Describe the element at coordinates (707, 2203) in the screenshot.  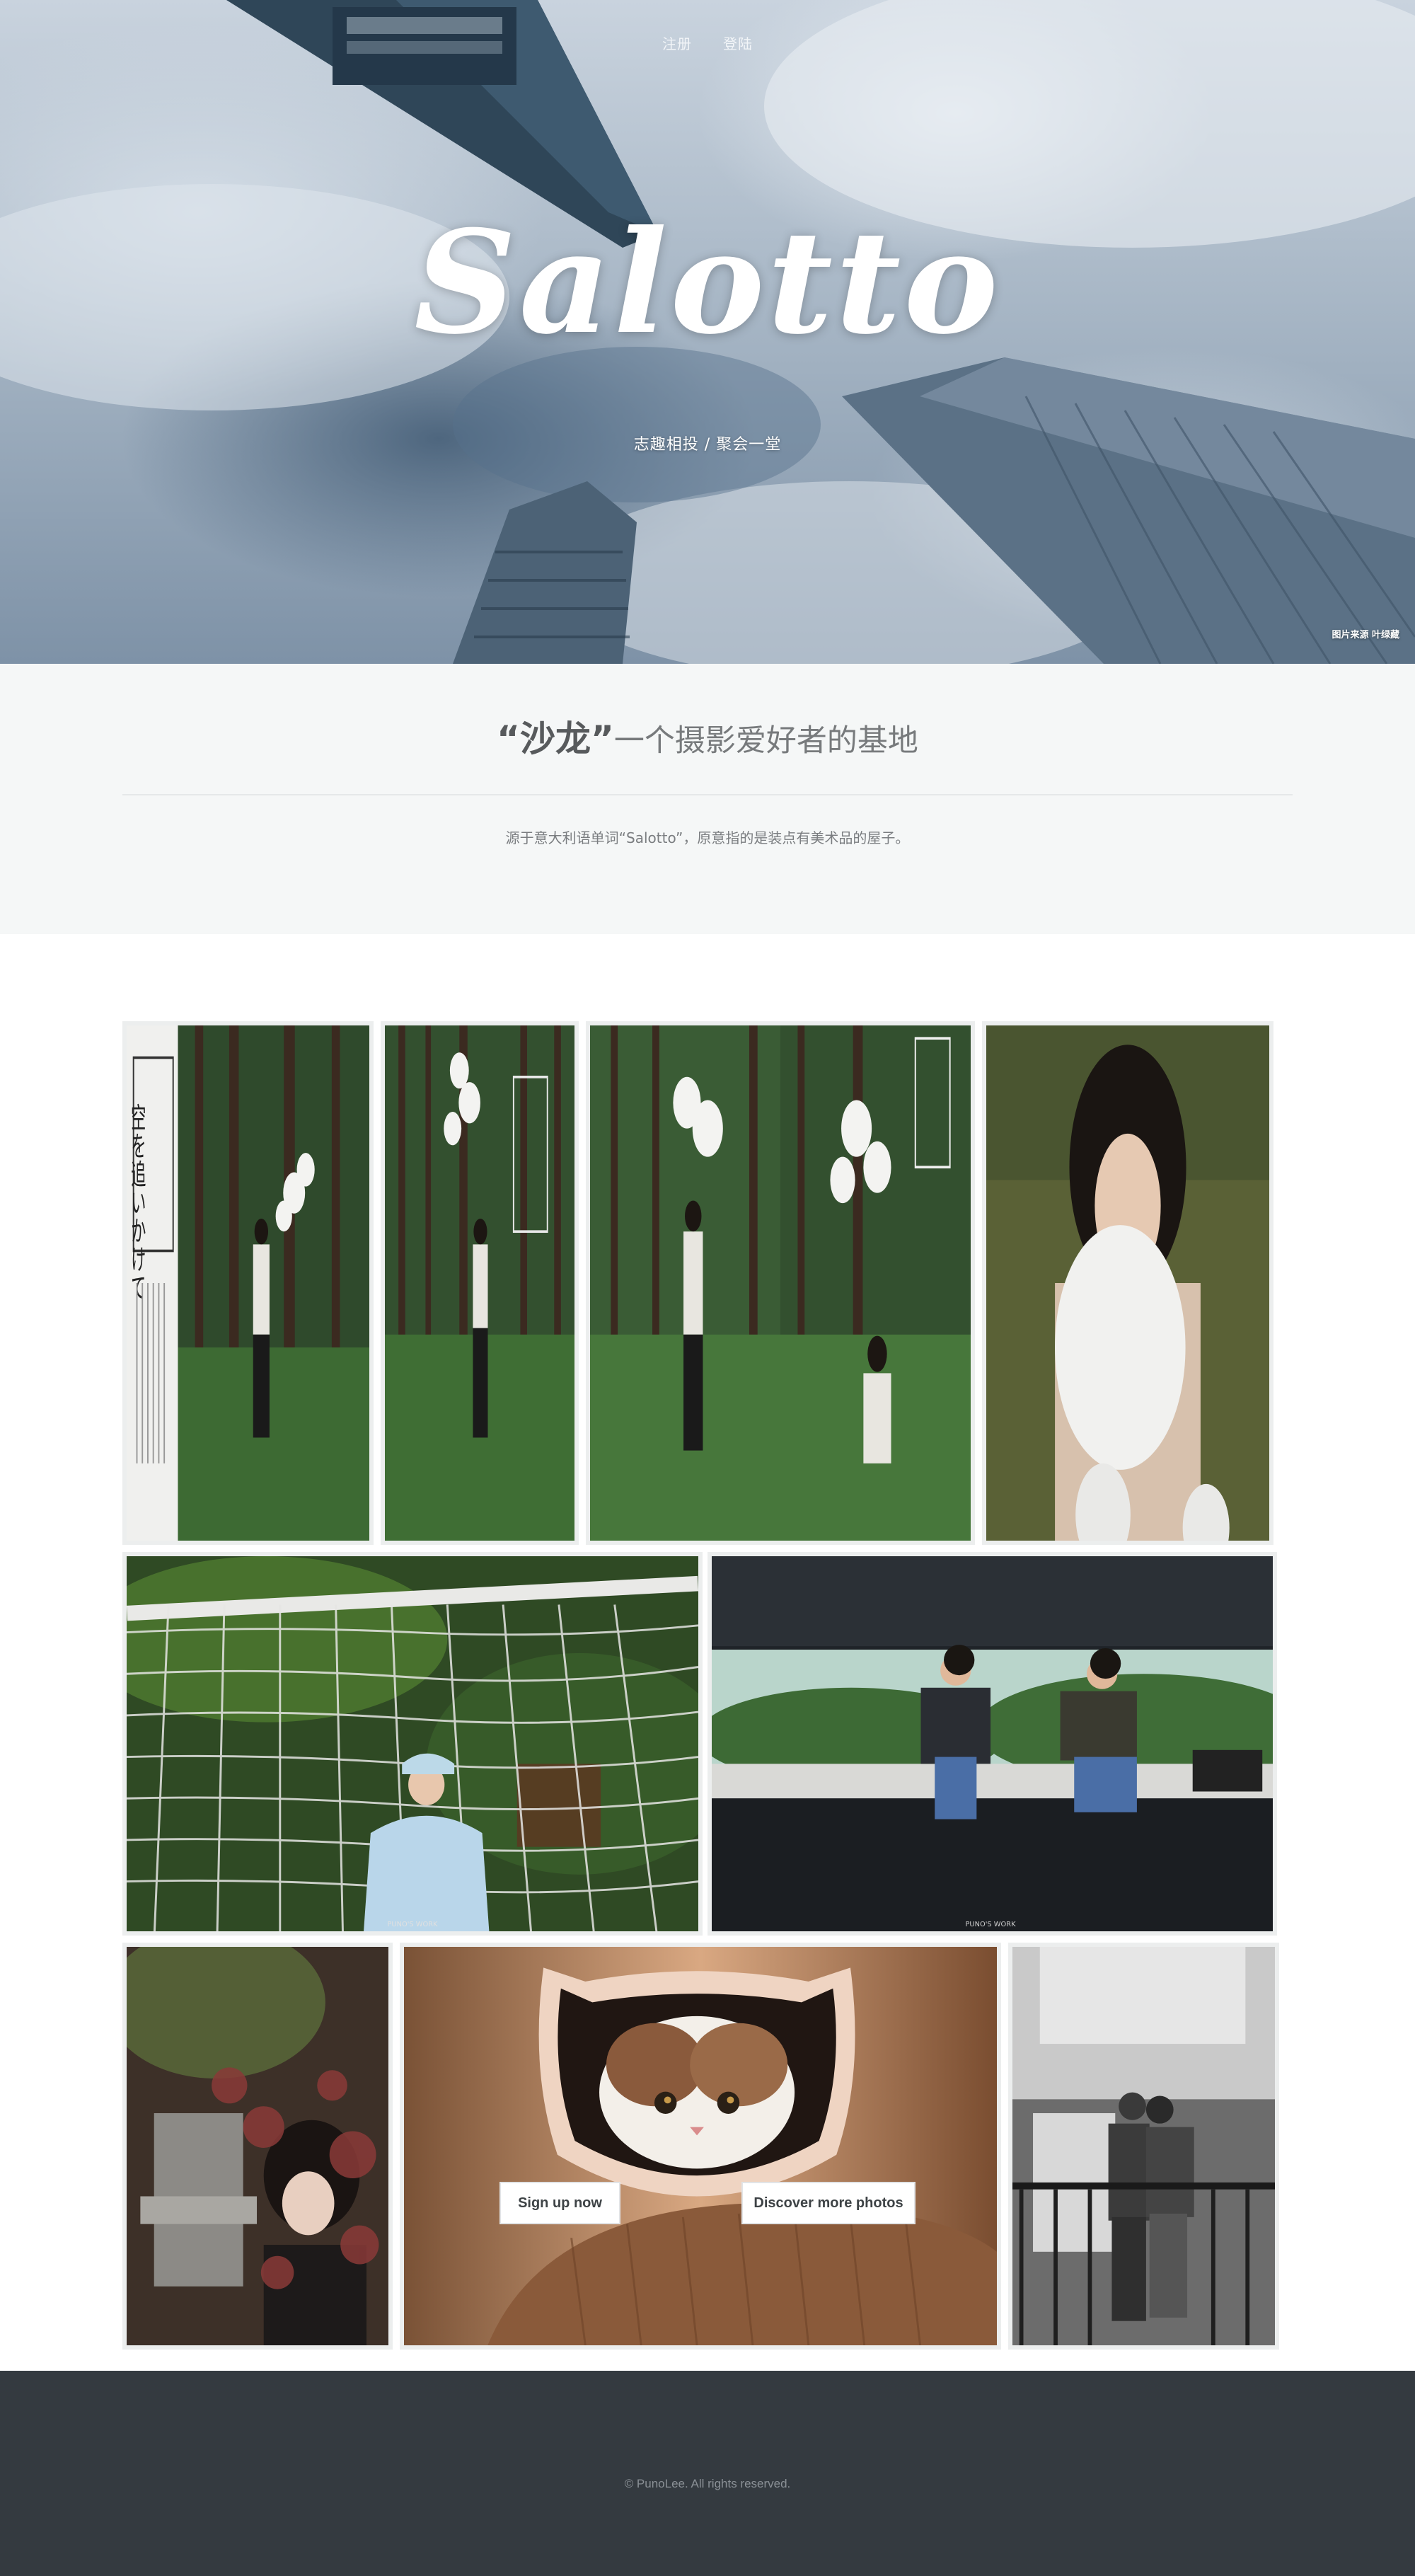
I see `cta-section: Sign up now Discover more photos` at that location.